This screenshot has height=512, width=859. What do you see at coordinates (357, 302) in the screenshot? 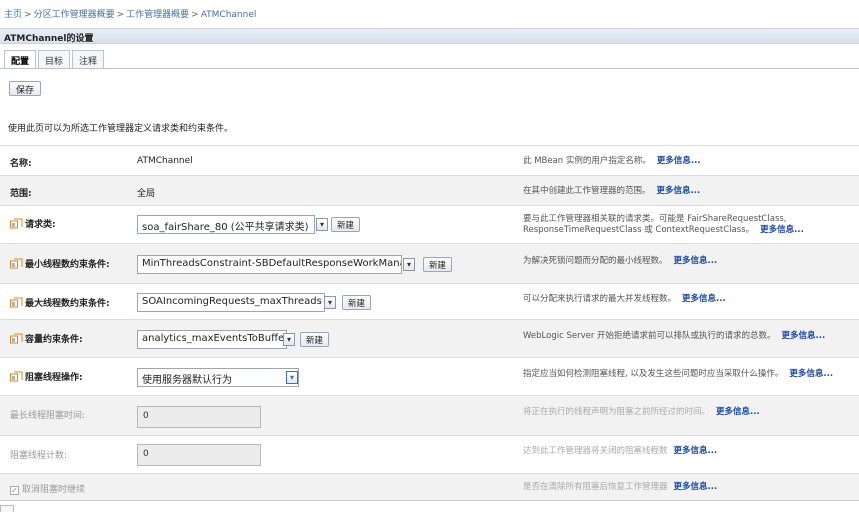
I see `max-threads-new-button: 新建` at bounding box center [357, 302].